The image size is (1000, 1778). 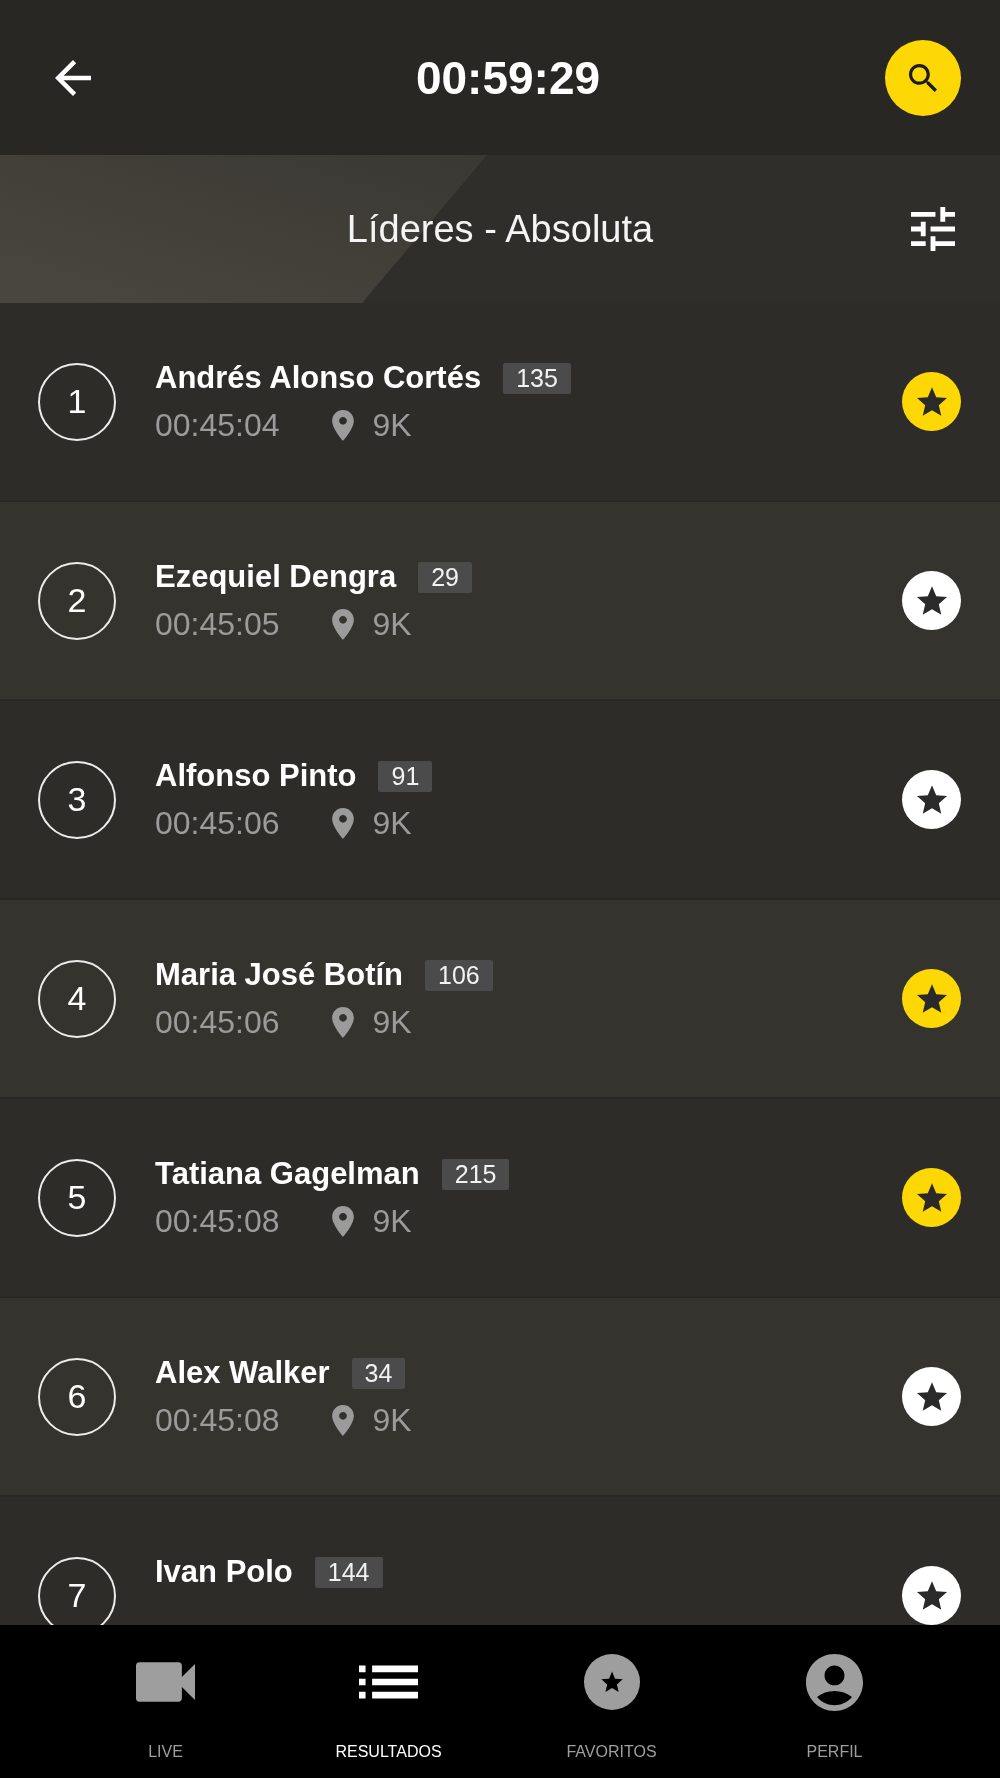 I want to click on result-row: 6 Alex Walker 34 00:45:08 9K, so click(x=500, y=1397).